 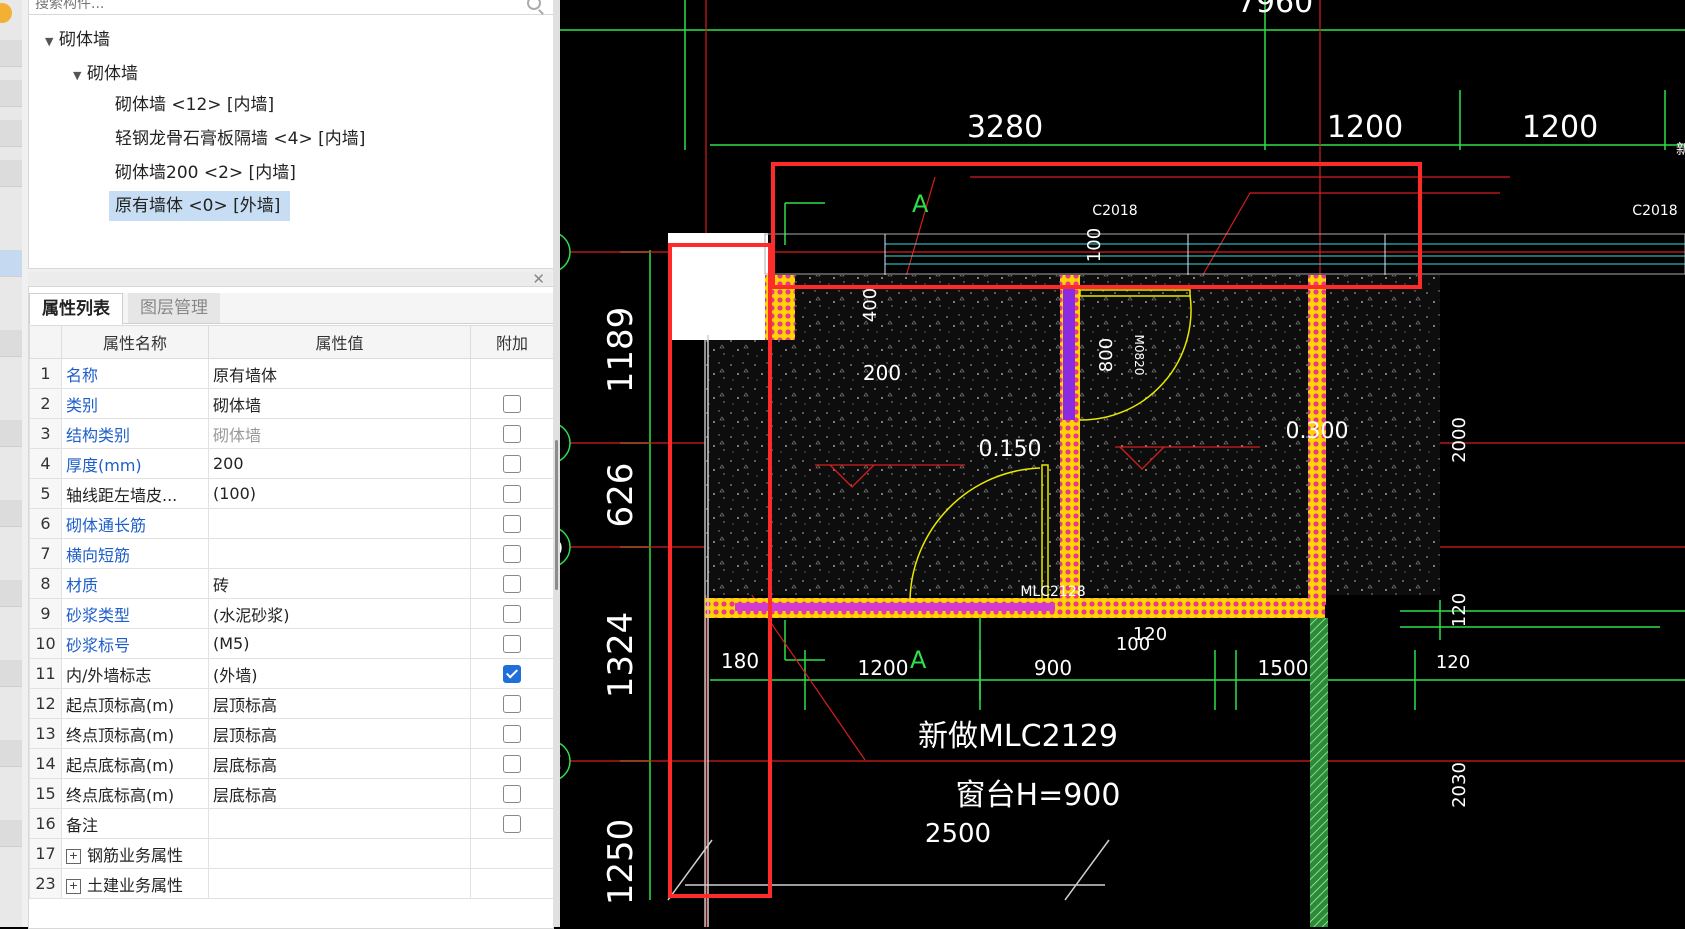 What do you see at coordinates (339, 643) in the screenshot?
I see `property-value: (M5)` at bounding box center [339, 643].